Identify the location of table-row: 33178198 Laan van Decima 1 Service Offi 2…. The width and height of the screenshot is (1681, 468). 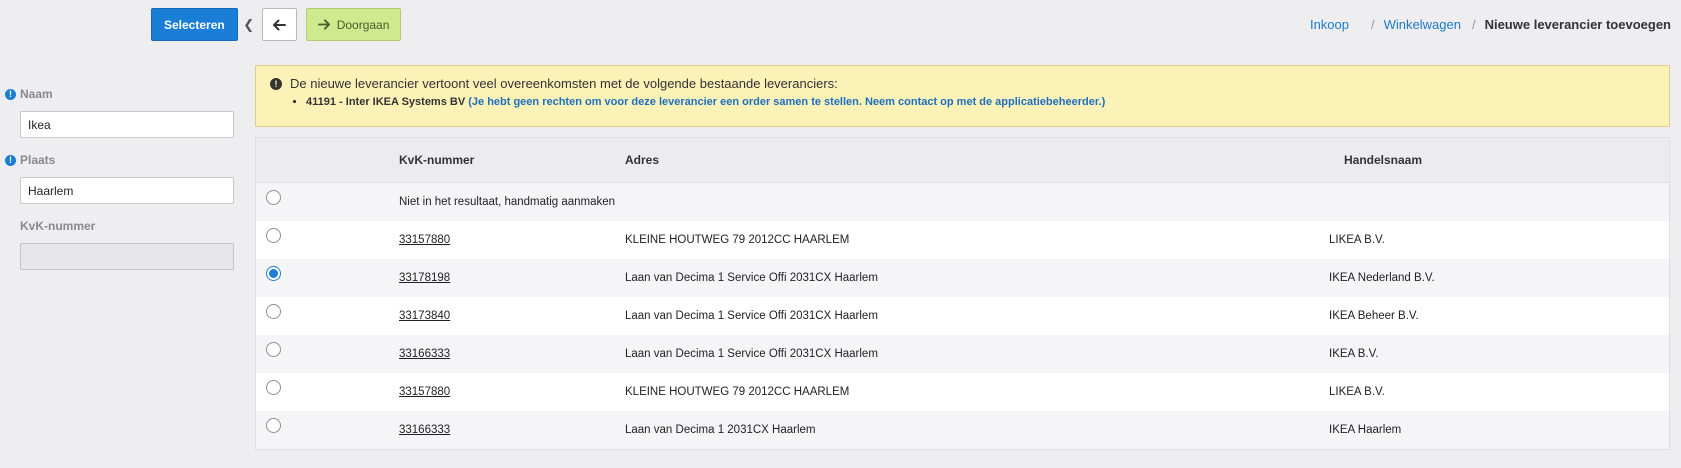
(962, 278).